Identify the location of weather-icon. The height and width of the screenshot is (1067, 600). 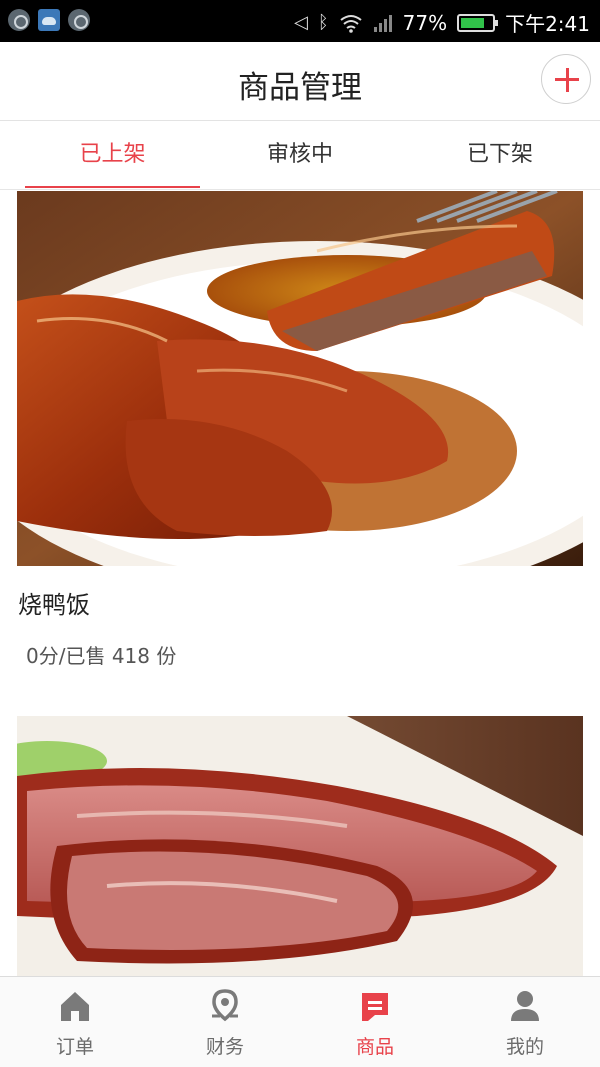
(49, 20).